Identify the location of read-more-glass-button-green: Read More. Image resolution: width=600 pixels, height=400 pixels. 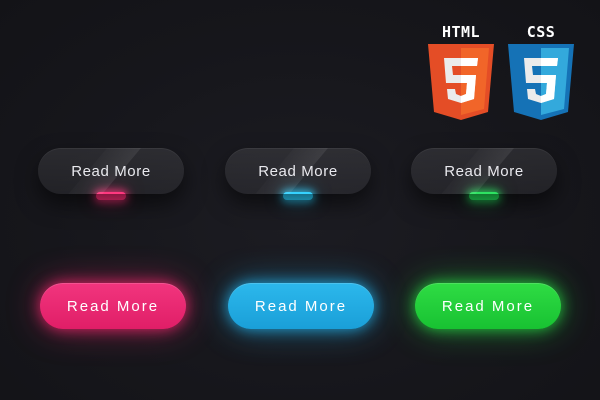
(484, 171).